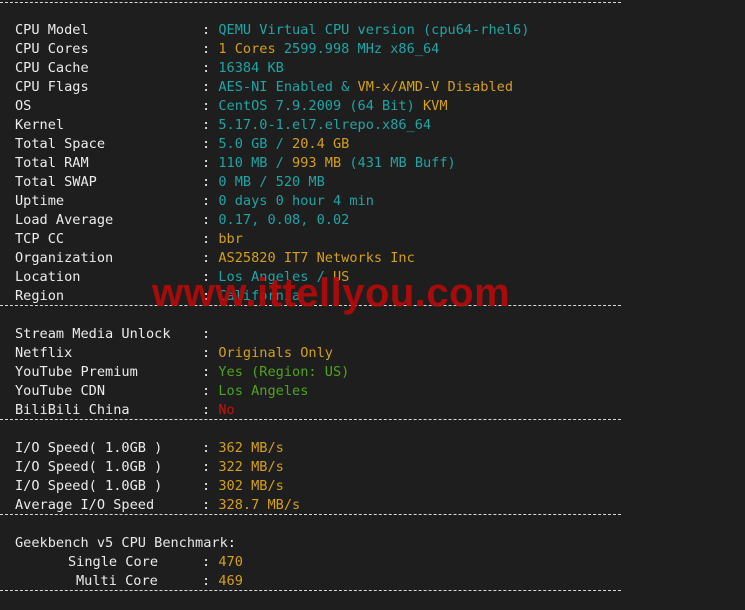  Describe the element at coordinates (380, 505) in the screenshot. I see `info-row: Average I/O Speed: 328.7 MB/s` at that location.